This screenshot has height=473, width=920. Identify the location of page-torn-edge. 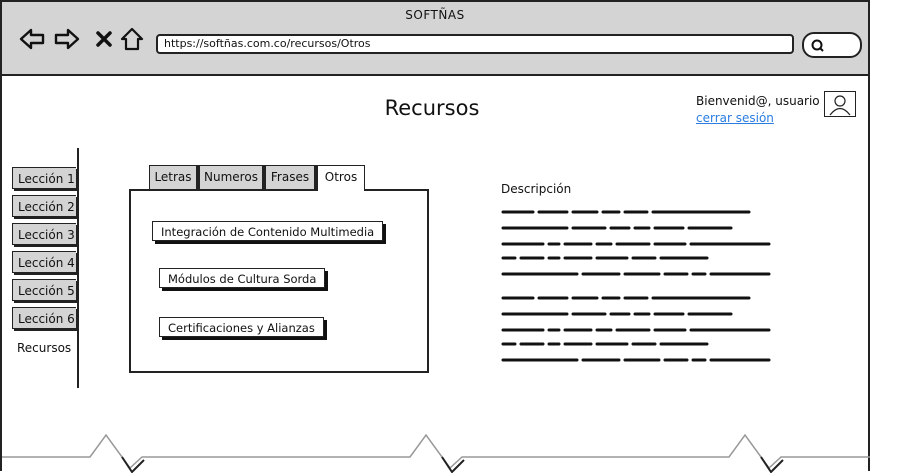
(436, 453).